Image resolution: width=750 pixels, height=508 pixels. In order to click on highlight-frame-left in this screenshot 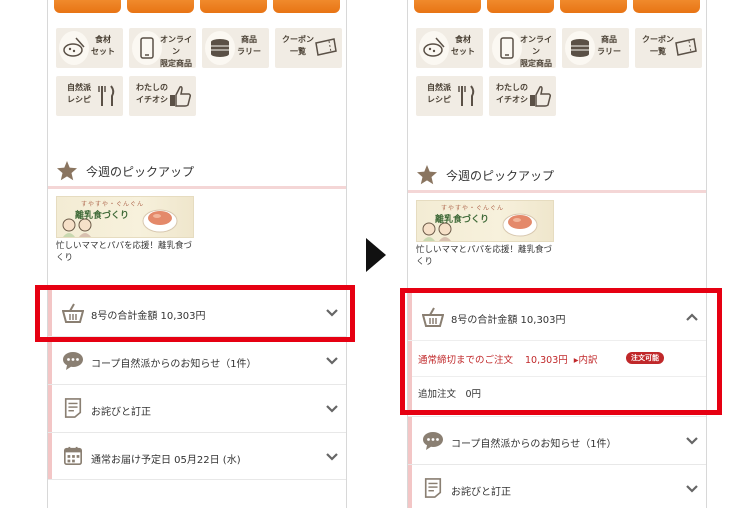, I will do `click(195, 313)`.